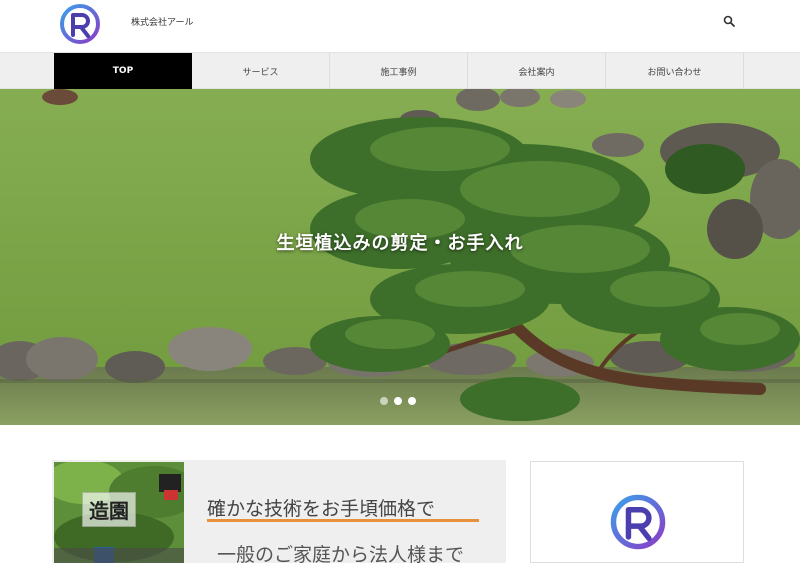 The height and width of the screenshot is (563, 800). Describe the element at coordinates (729, 21) in the screenshot. I see `search-icon` at that location.